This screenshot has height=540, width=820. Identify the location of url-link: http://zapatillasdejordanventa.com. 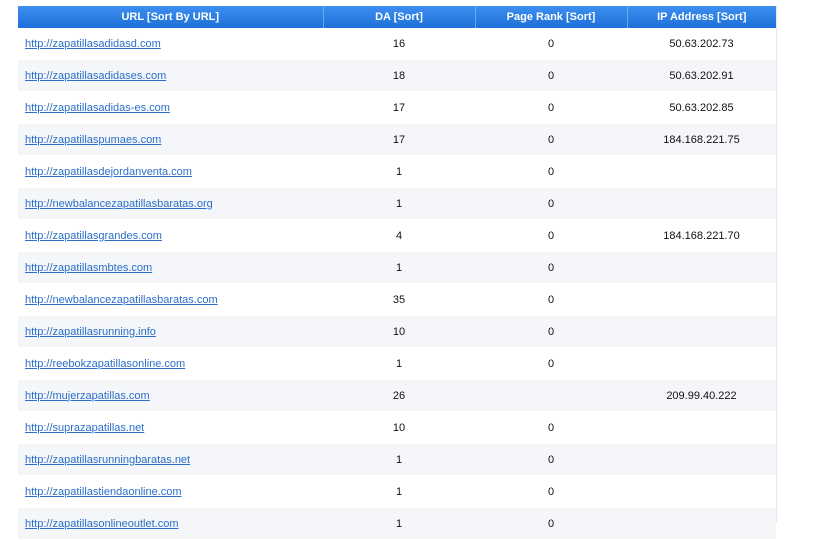
(108, 172).